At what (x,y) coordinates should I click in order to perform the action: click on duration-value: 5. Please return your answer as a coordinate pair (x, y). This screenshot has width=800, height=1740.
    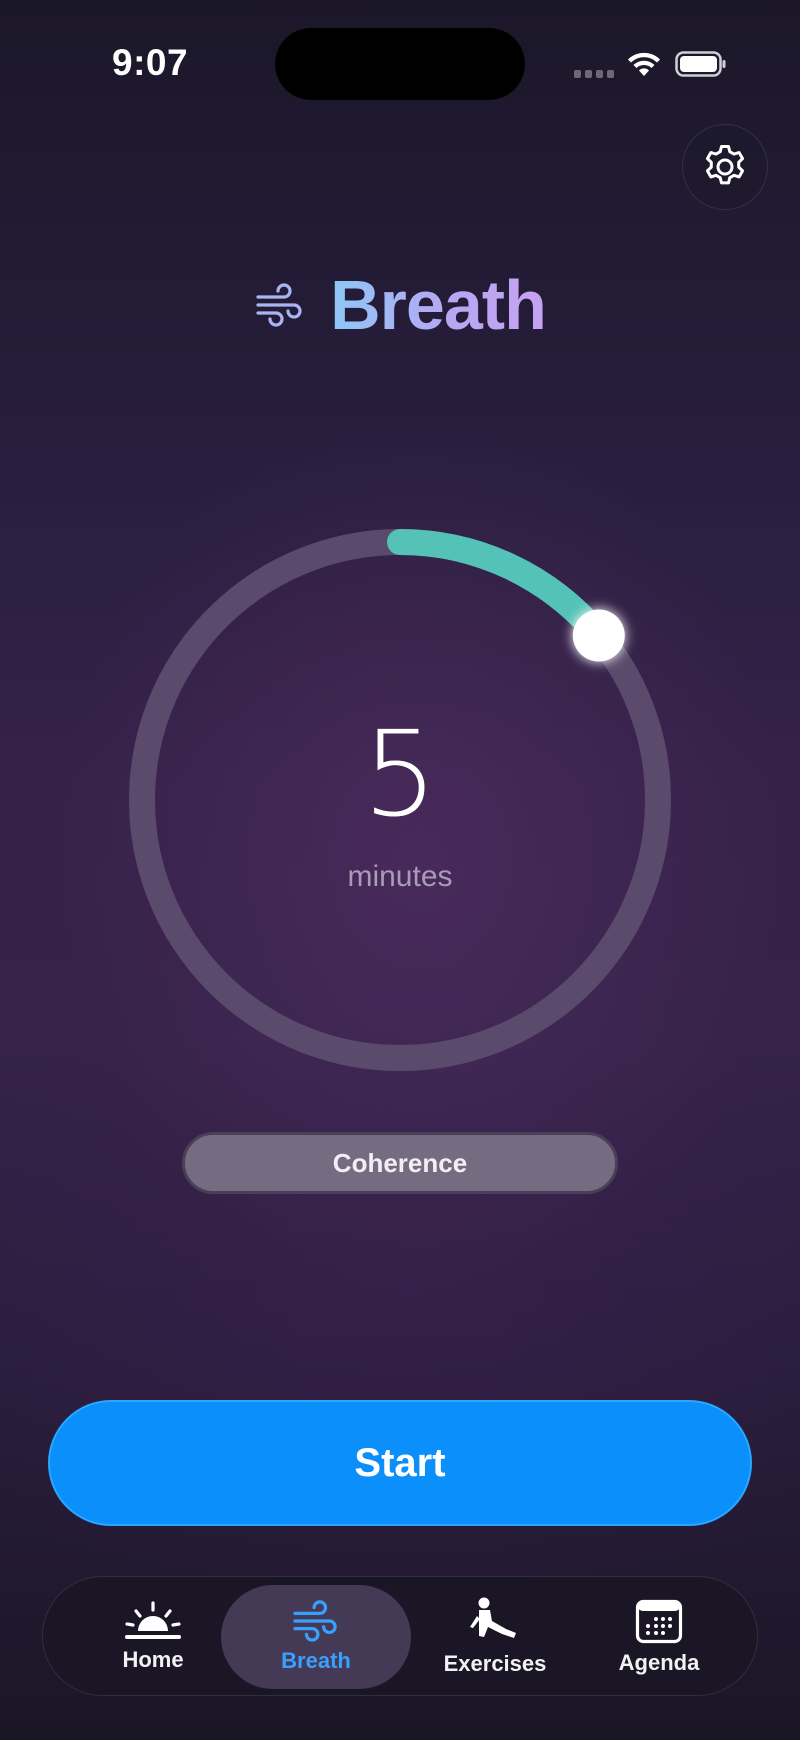
    Looking at the image, I should click on (400, 774).